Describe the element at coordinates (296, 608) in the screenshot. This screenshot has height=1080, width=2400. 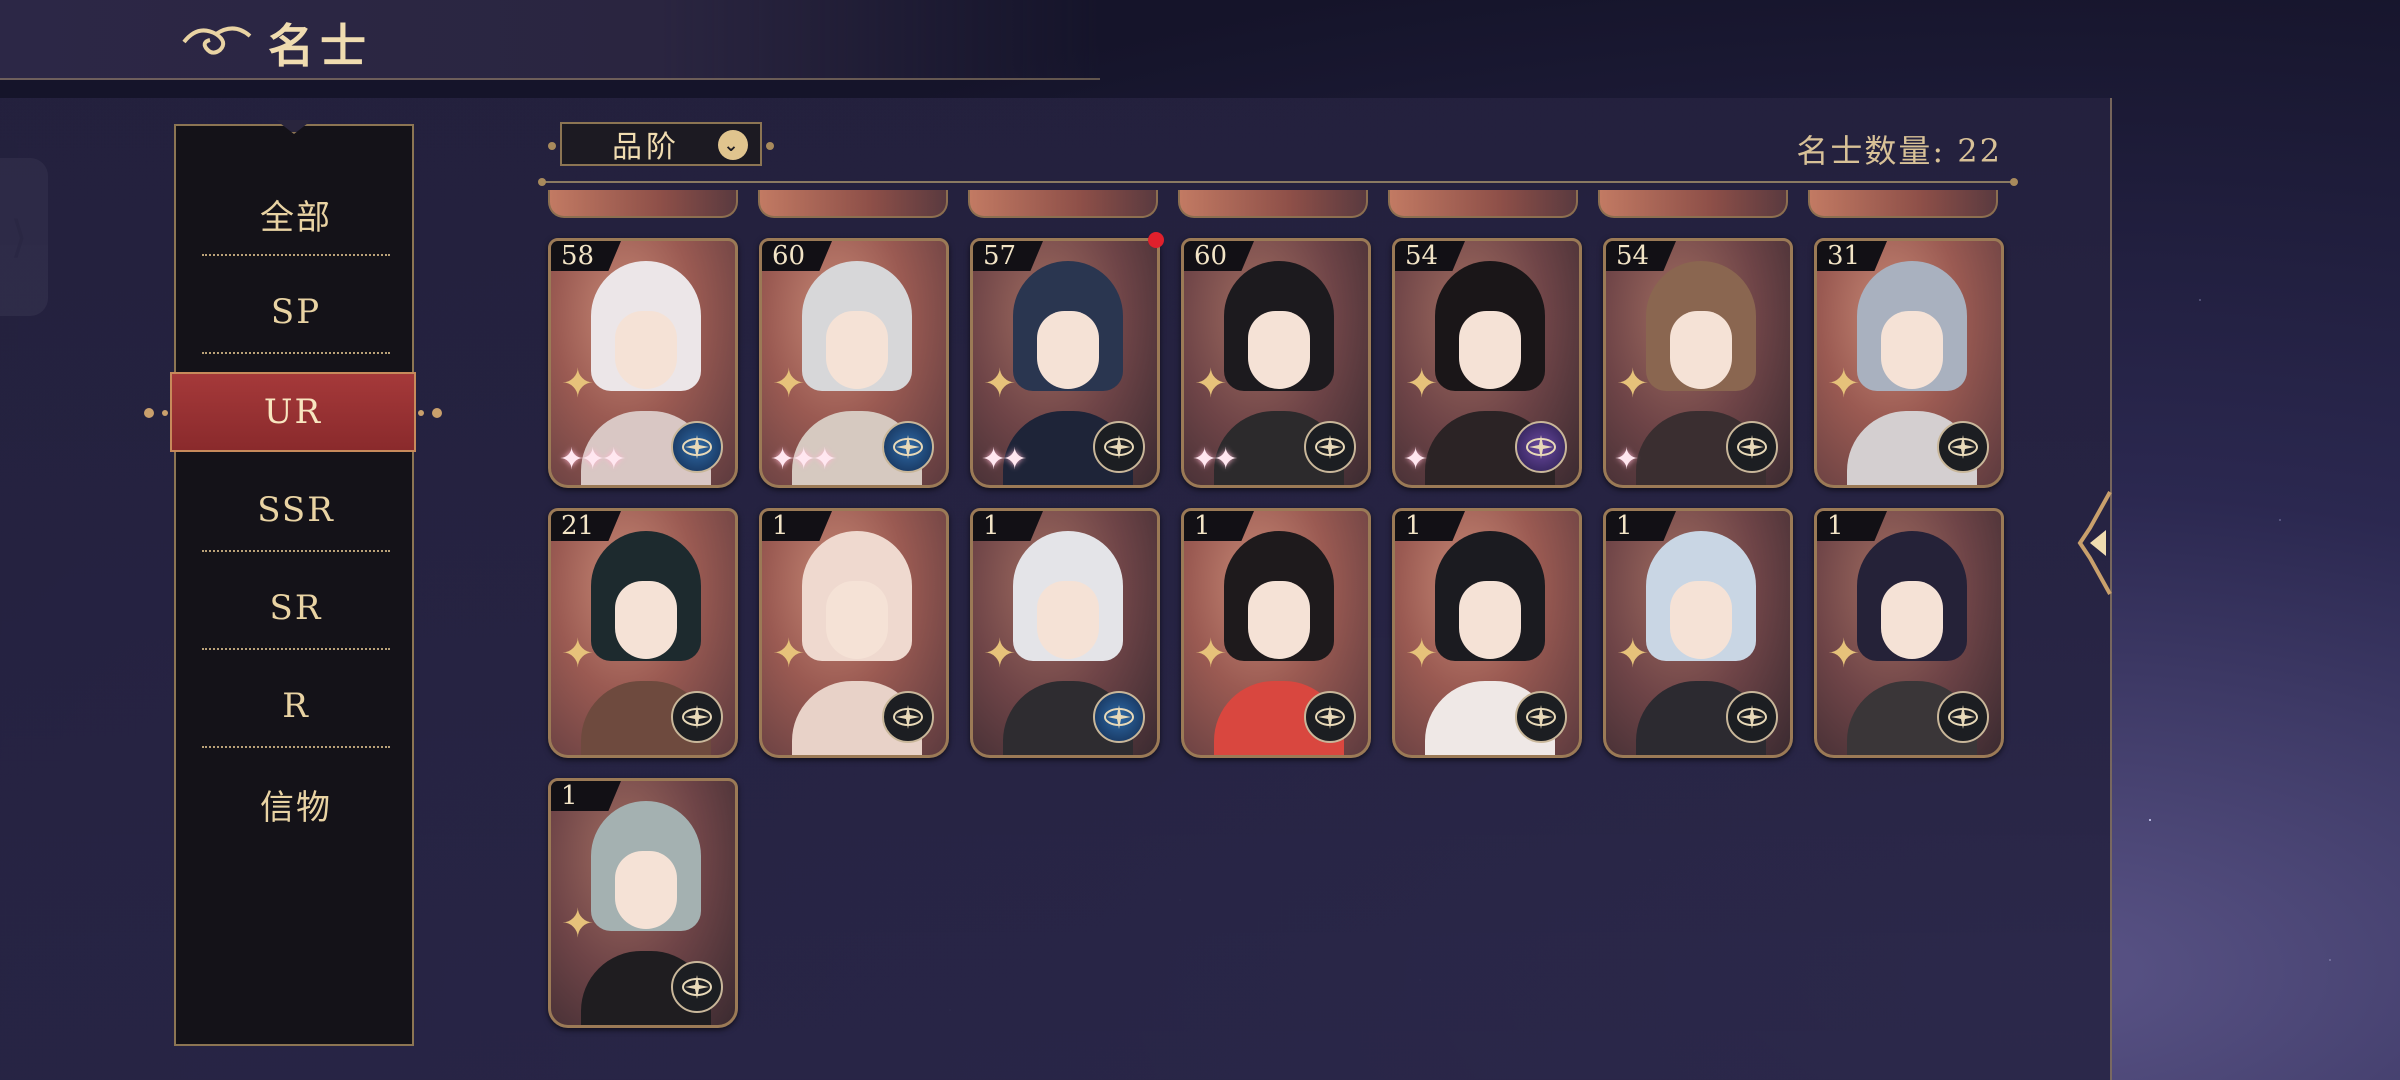
I see `sidebar-item-sr: SR` at that location.